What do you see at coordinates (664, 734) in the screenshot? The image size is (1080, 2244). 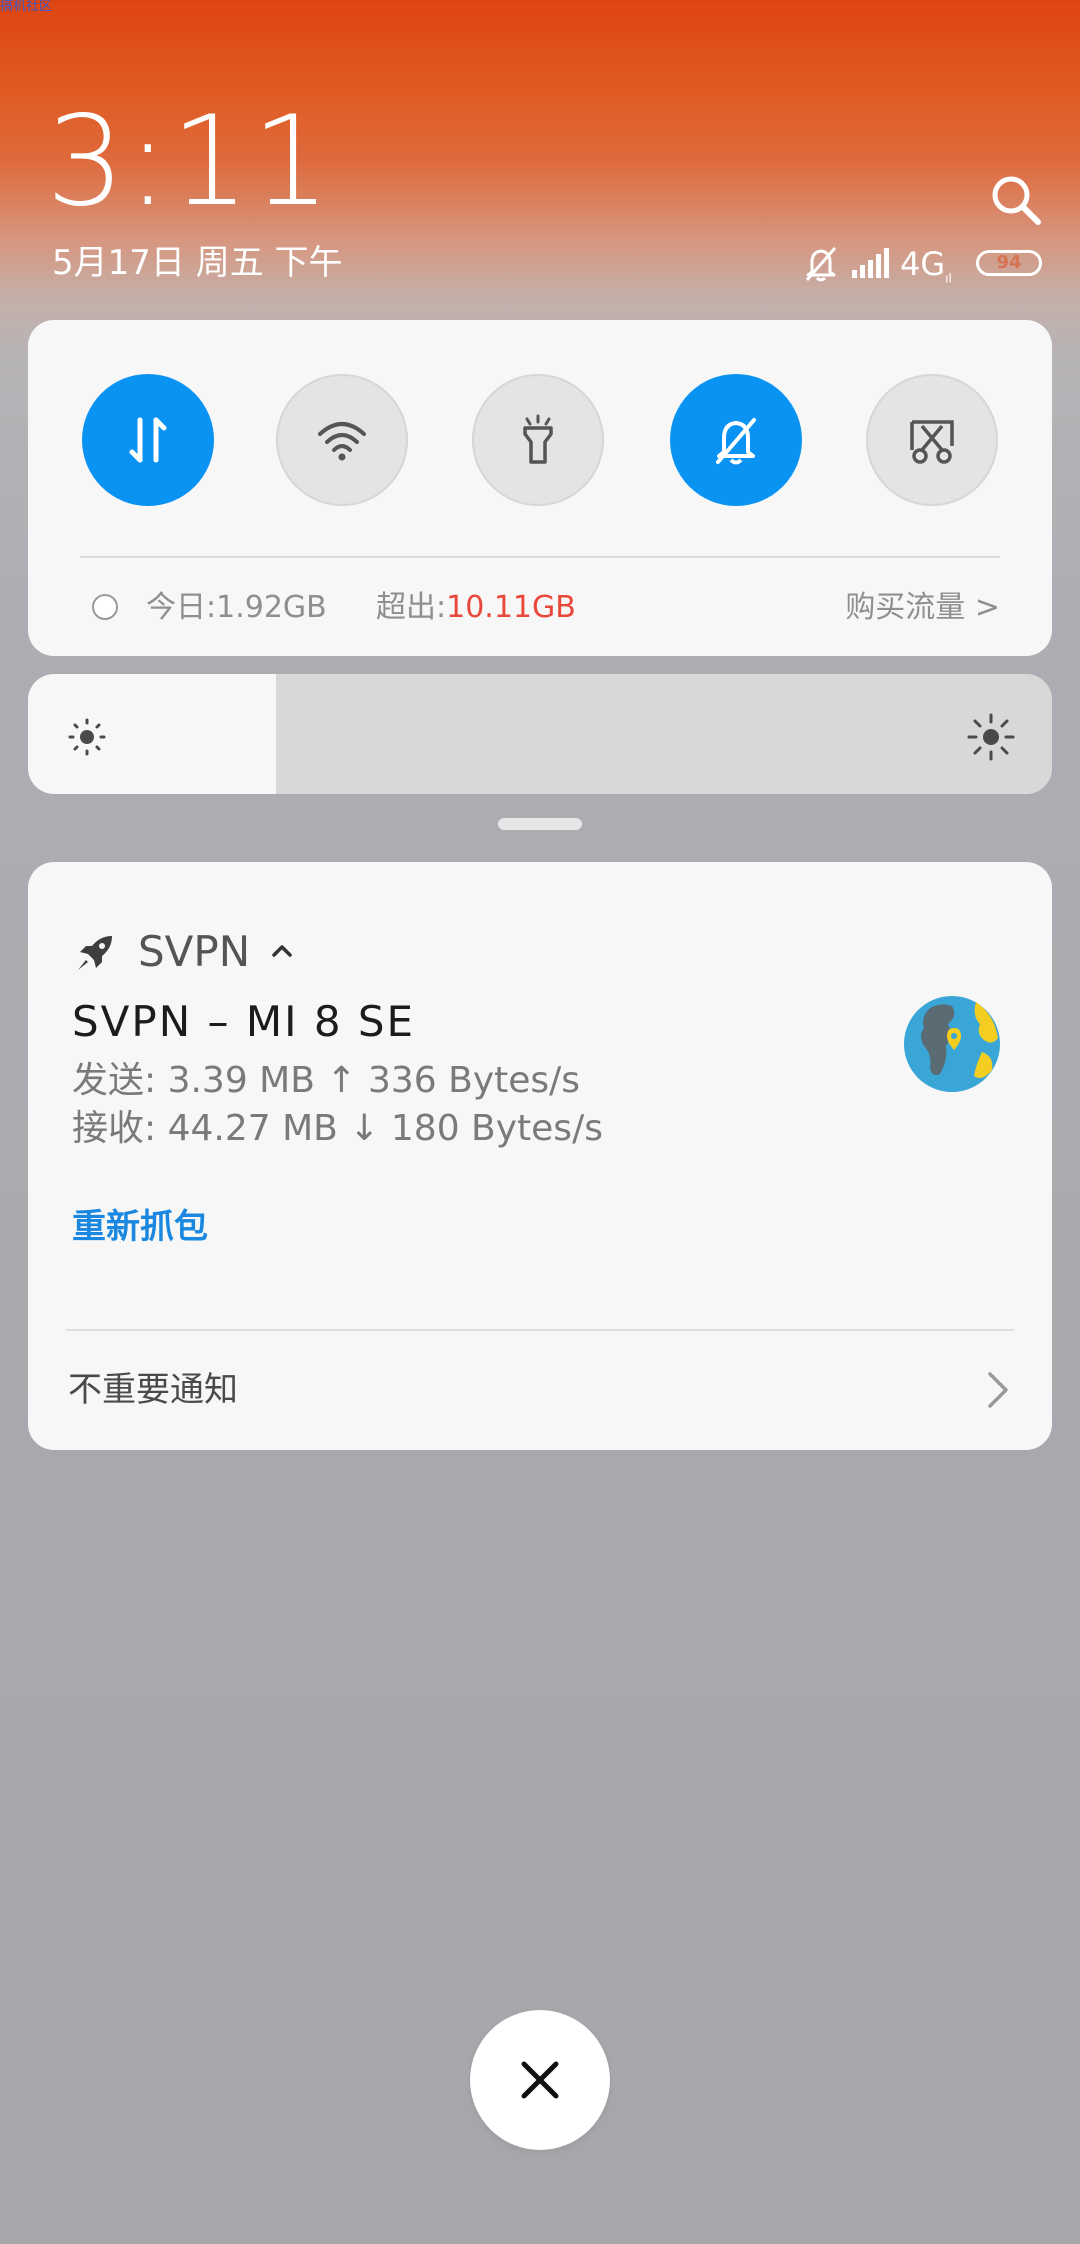 I see `brightness-track` at bounding box center [664, 734].